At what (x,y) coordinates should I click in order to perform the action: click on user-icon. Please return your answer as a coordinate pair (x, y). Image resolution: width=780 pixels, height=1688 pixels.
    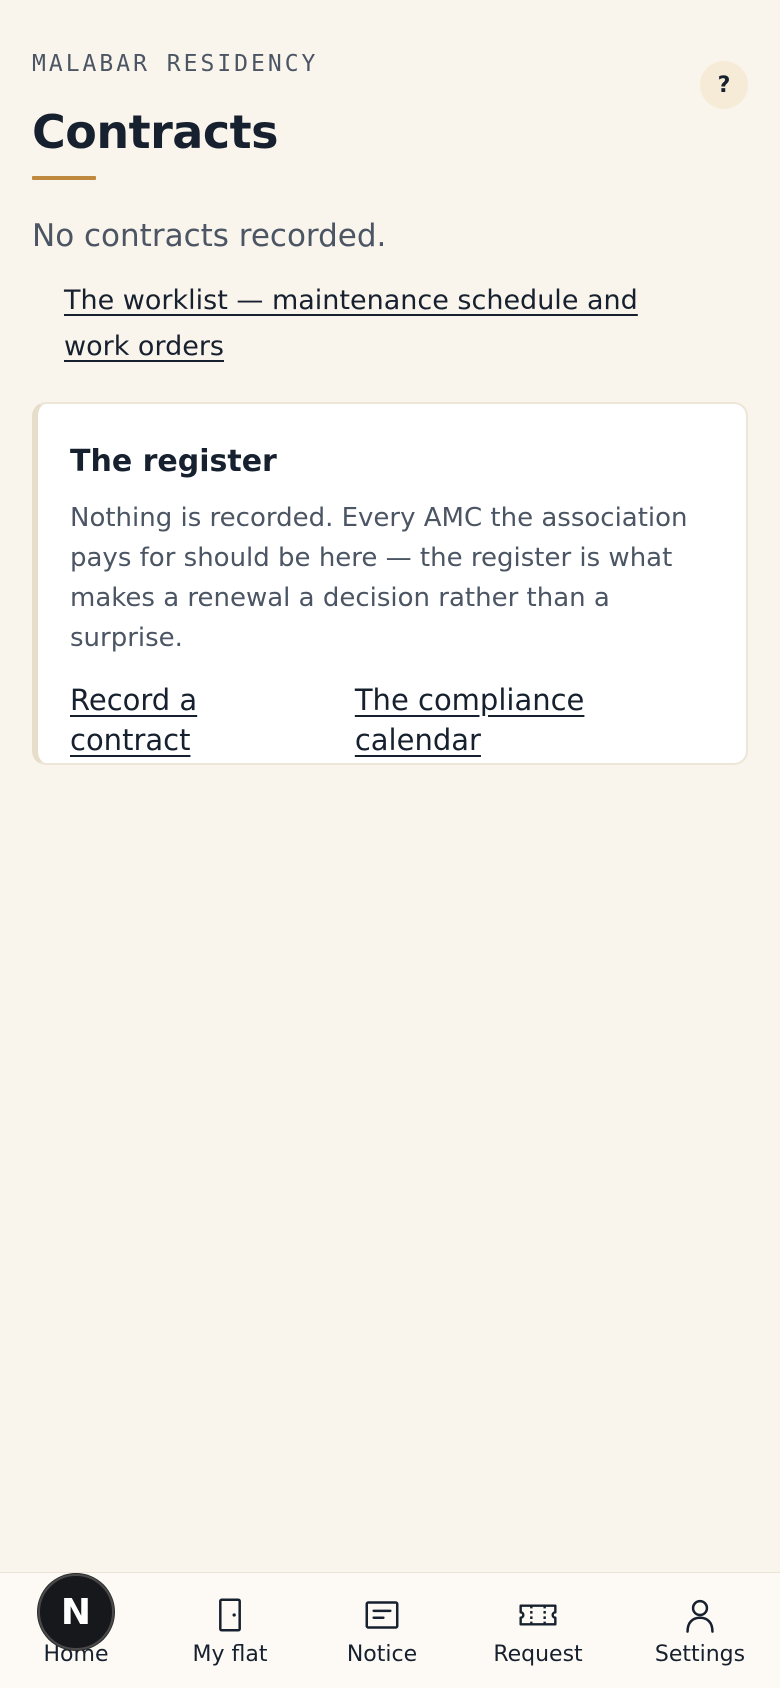
    Looking at the image, I should click on (700, 1615).